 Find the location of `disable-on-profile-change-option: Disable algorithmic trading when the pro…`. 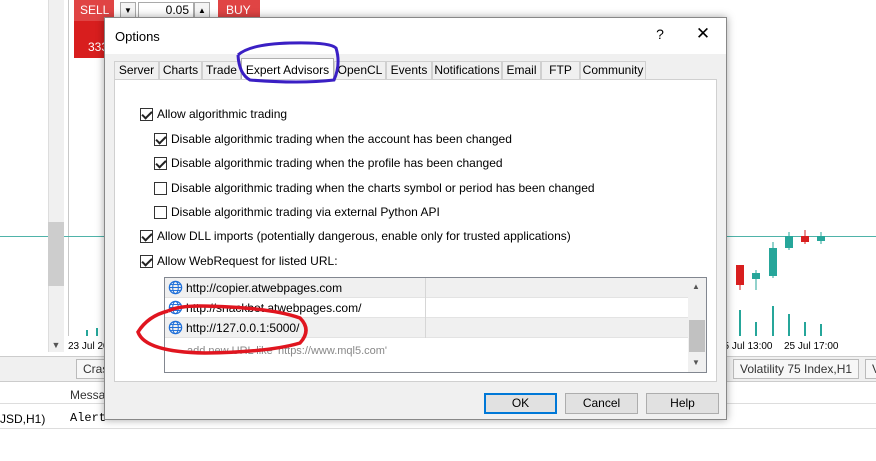

disable-on-profile-change-option: Disable algorithmic trading when the pro… is located at coordinates (328, 163).